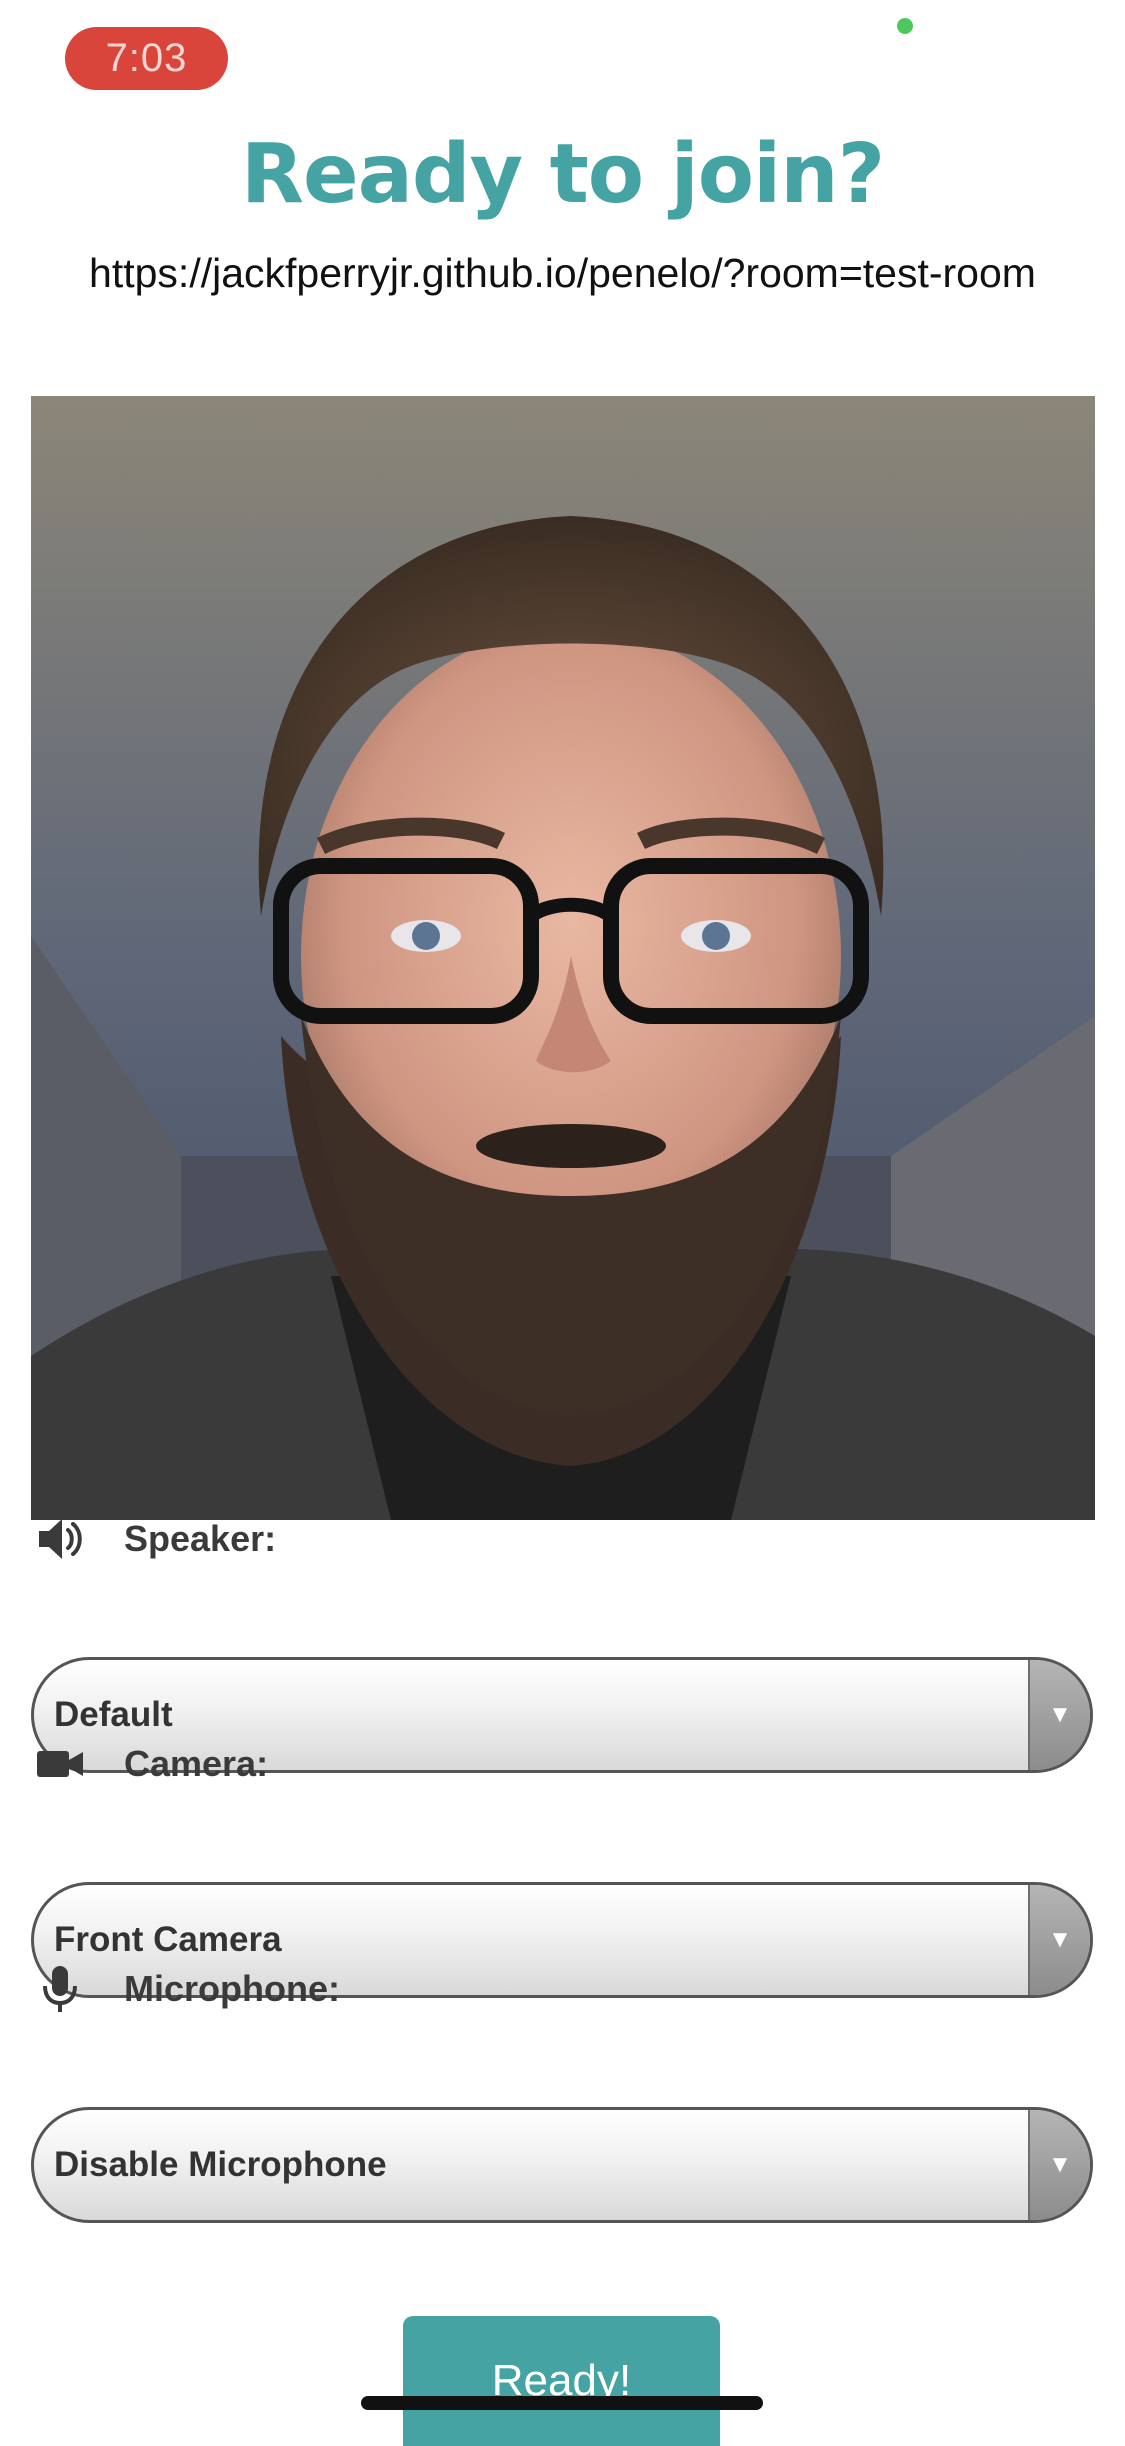  Describe the element at coordinates (196, 1763) in the screenshot. I see `camera-label: Camera:` at that location.